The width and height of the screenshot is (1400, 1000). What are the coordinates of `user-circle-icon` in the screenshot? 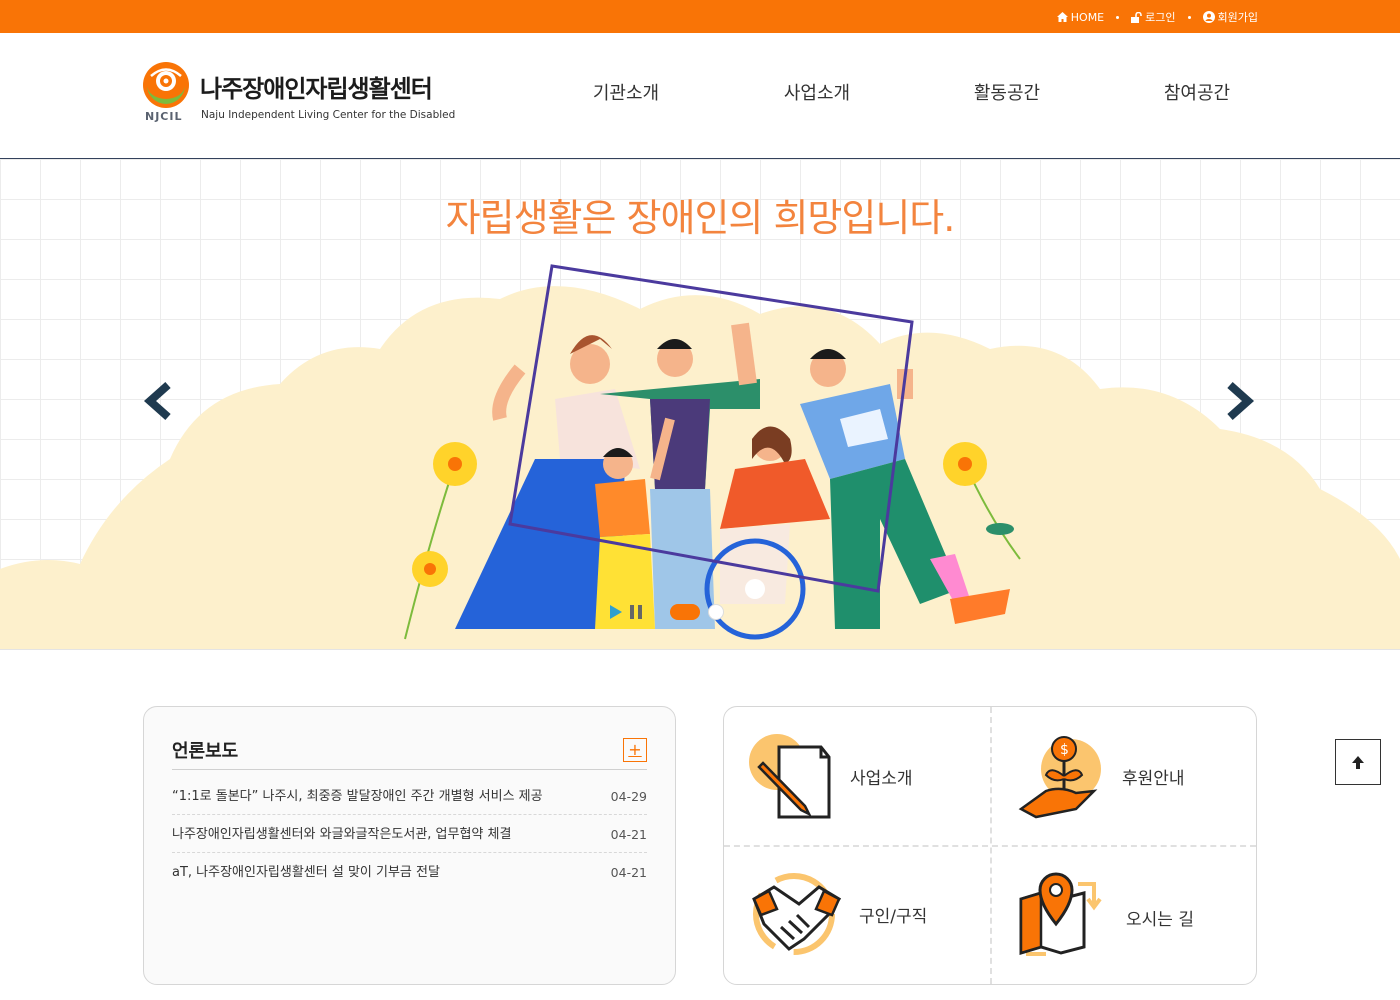 It's located at (1208, 17).